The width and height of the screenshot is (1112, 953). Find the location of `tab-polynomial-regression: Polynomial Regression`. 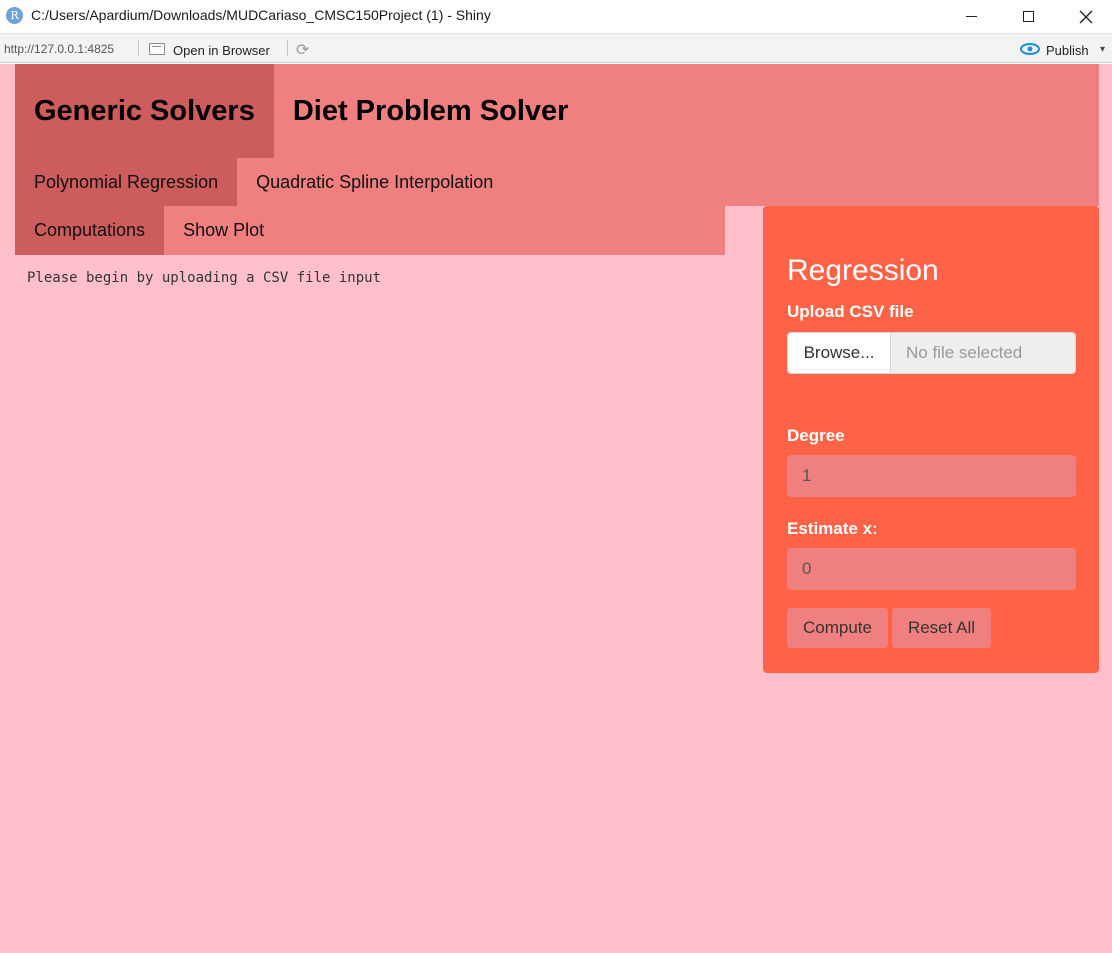

tab-polynomial-regression: Polynomial Regression is located at coordinates (126, 182).